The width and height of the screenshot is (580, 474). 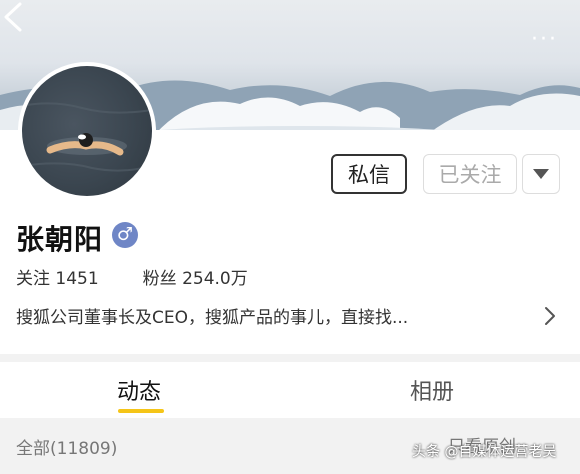 I want to click on dropdown-button, so click(x=541, y=174).